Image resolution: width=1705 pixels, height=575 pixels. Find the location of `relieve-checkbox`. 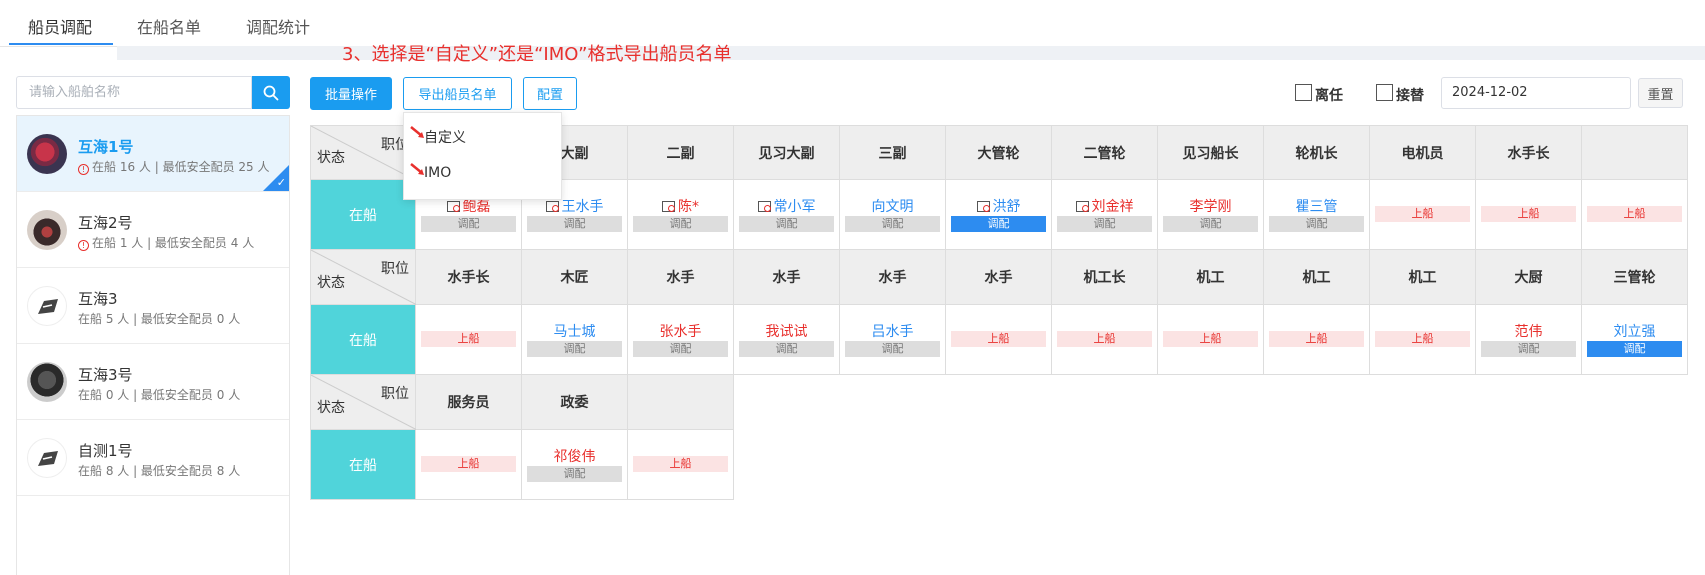

relieve-checkbox is located at coordinates (1384, 92).